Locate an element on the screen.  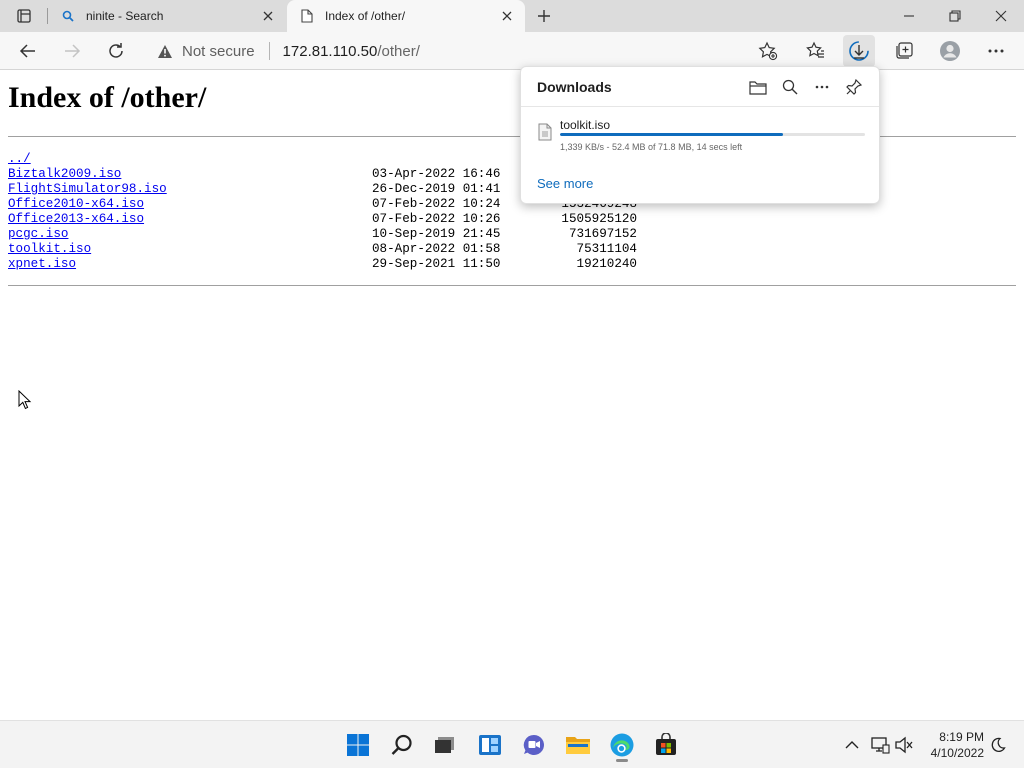
focus-assist-button is located at coordinates (998, 745).